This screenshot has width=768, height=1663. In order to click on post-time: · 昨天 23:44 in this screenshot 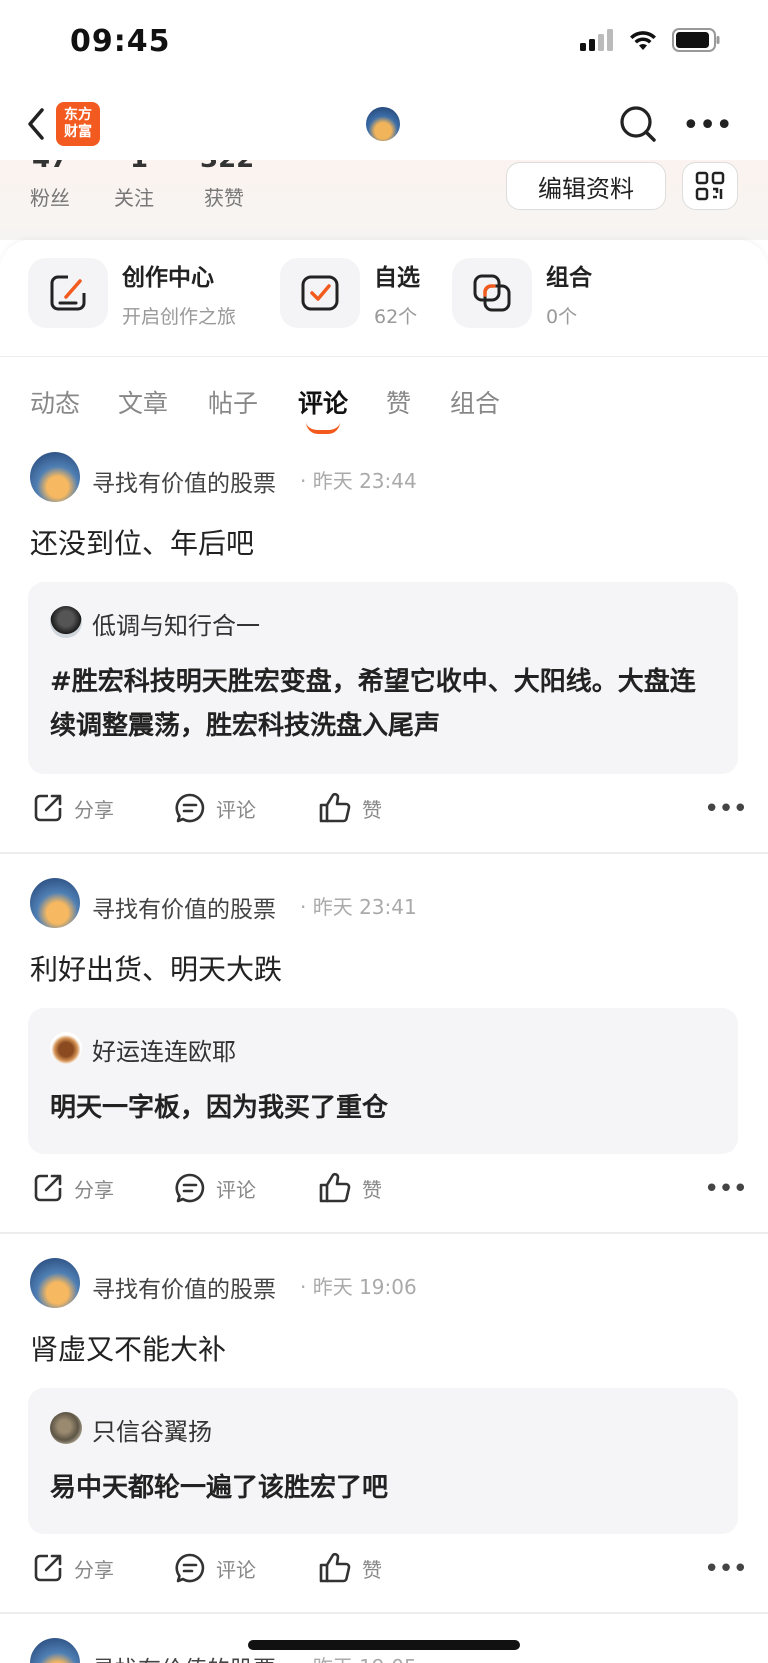, I will do `click(358, 481)`.